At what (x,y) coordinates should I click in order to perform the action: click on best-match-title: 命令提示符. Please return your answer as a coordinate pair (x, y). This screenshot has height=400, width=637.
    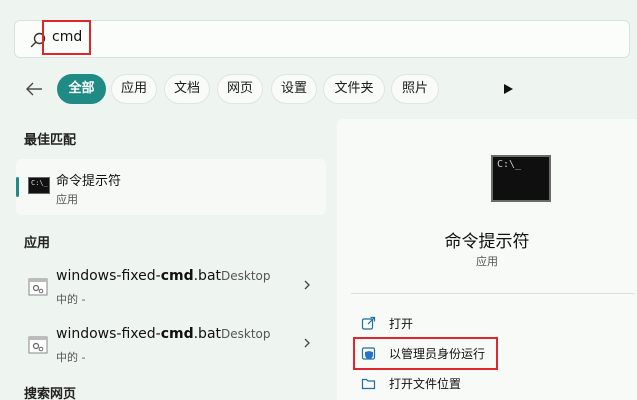
    Looking at the image, I should click on (89, 181).